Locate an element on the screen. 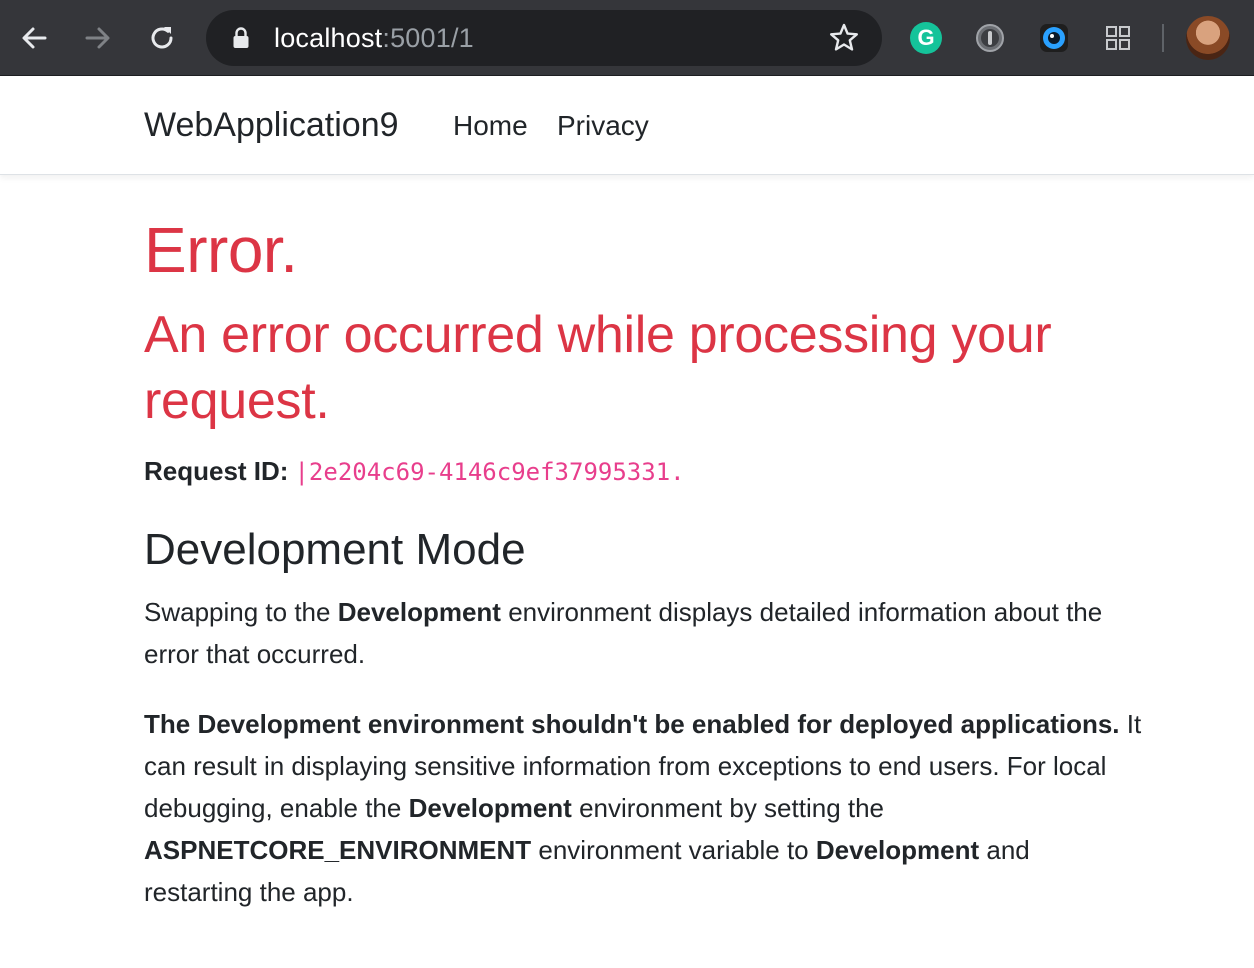 This screenshot has height=968, width=1254. forward-button is located at coordinates (98, 38).